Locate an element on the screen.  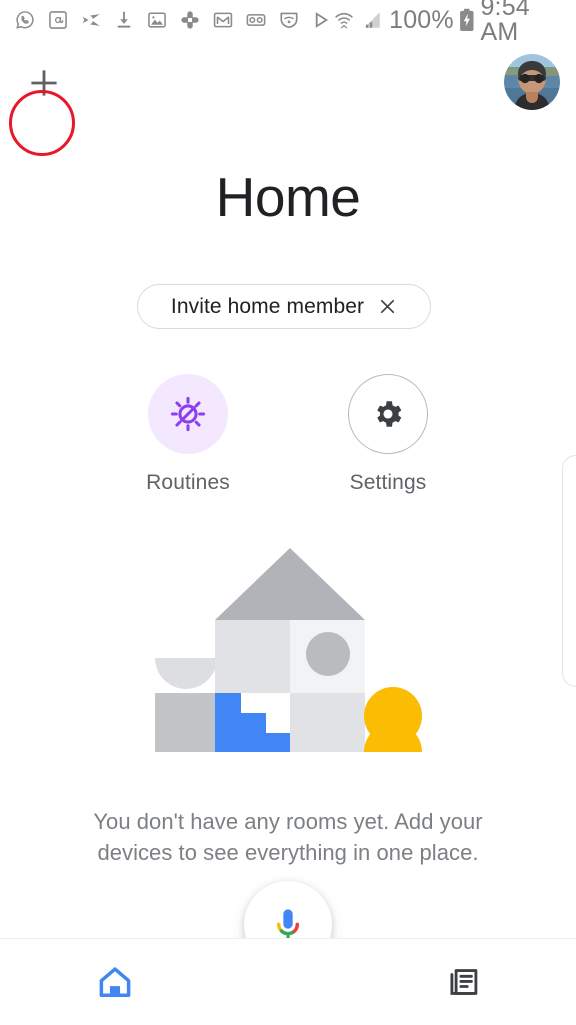
photo-icon is located at coordinates (157, 20).